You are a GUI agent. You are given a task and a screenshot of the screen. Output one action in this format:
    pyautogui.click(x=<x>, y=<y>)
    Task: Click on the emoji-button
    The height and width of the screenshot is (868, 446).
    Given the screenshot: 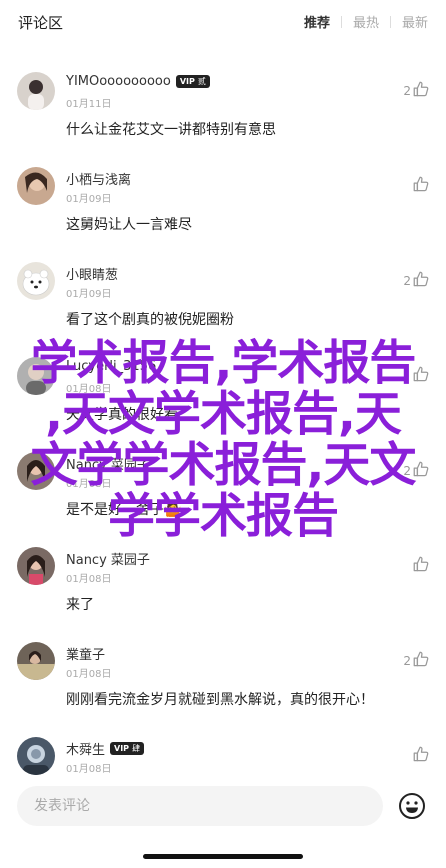 What is the action you would take?
    pyautogui.click(x=412, y=806)
    